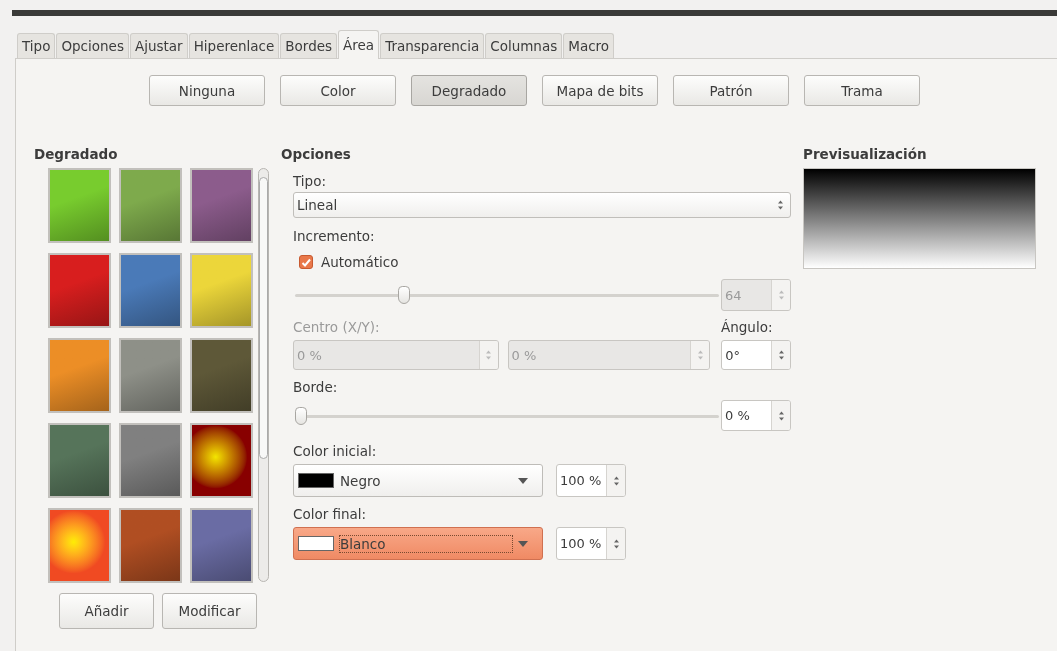 The image size is (1057, 651). I want to click on field-label: Borde:, so click(316, 387).